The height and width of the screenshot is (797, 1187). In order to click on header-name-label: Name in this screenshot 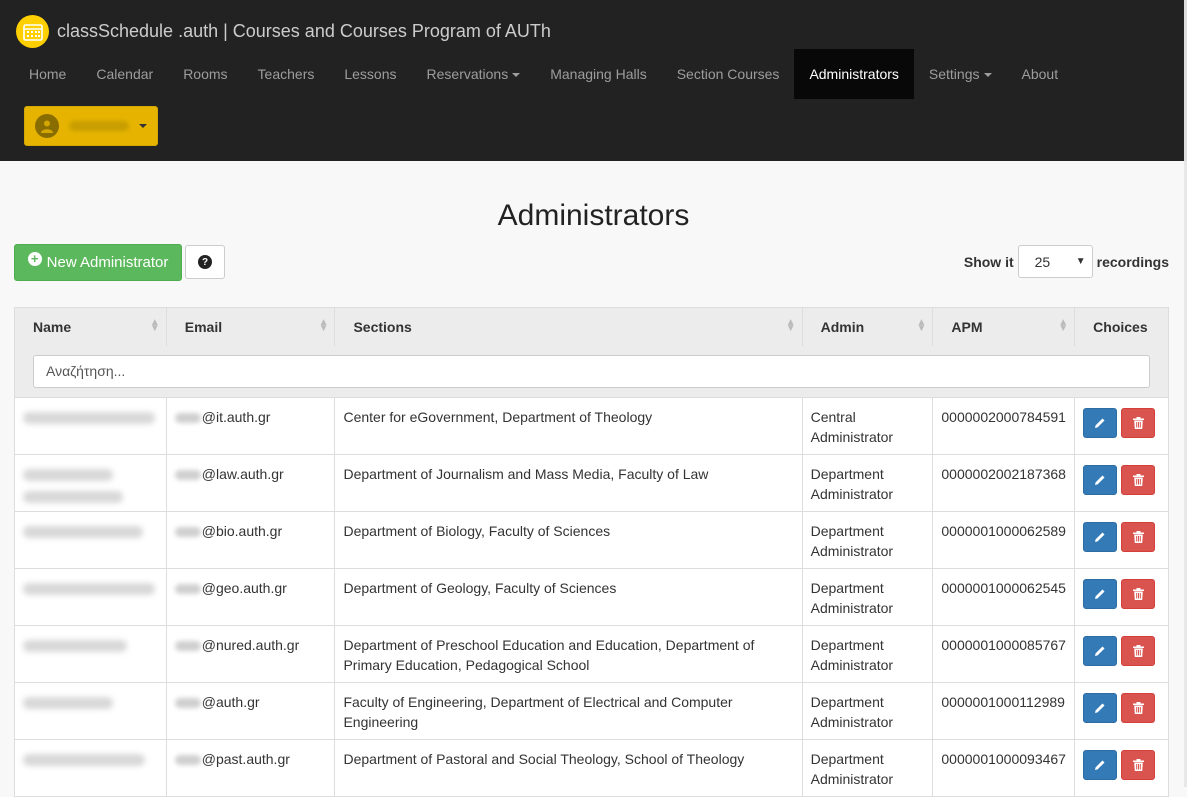, I will do `click(52, 327)`.